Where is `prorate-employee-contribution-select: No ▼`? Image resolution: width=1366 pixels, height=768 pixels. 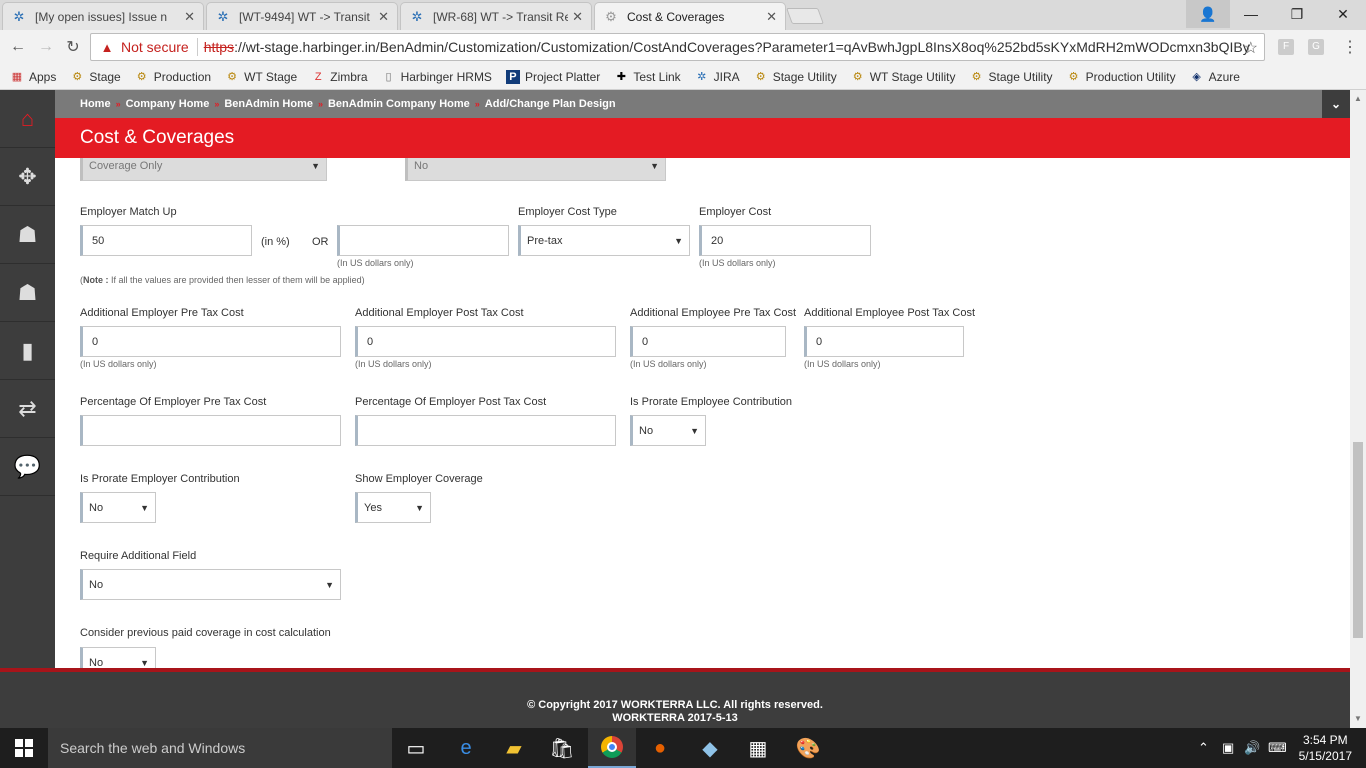
prorate-employee-contribution-select: No ▼ is located at coordinates (668, 430).